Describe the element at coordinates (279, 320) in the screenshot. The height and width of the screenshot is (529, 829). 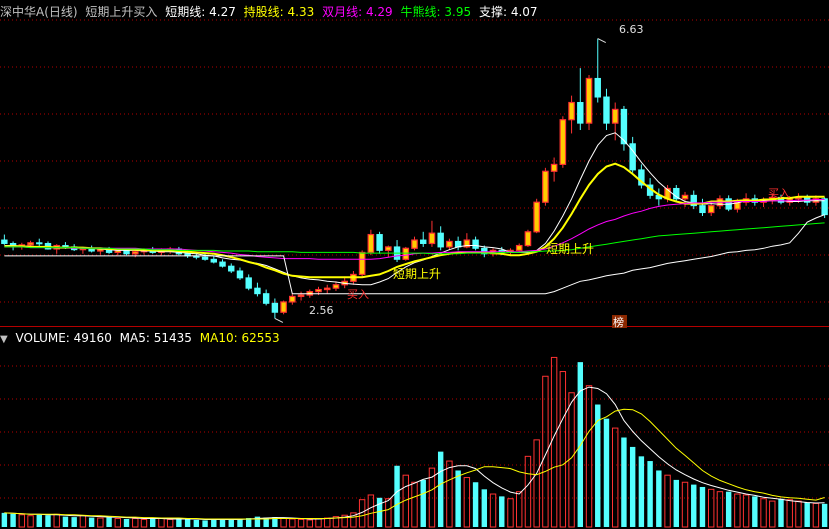
I see `low-marker-line` at that location.